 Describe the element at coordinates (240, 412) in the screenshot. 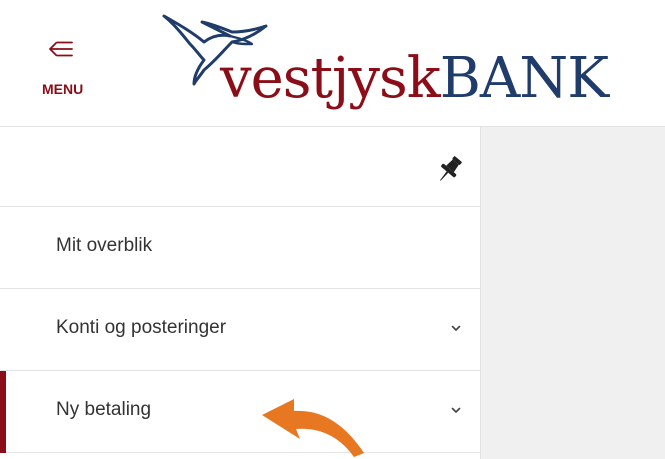

I see `sidebar-item-ny-betaling: Ny betaling` at that location.